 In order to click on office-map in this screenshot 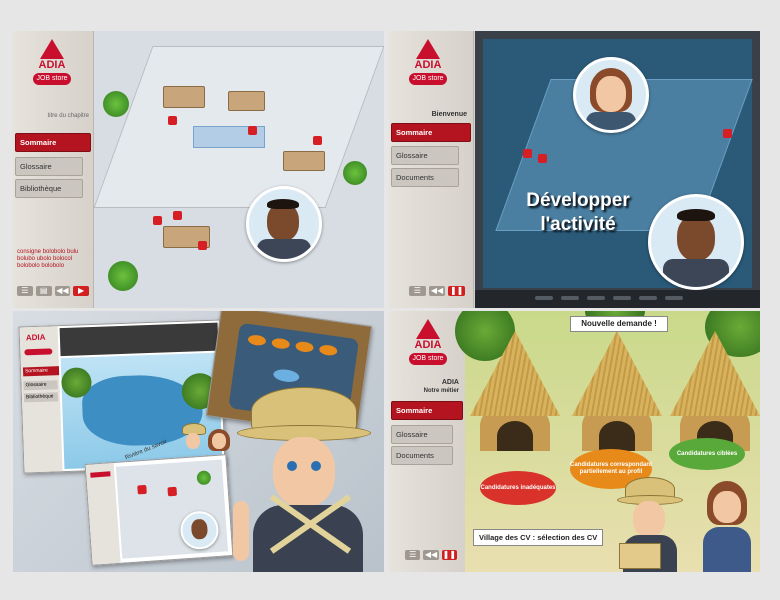, I will do `click(172, 509)`.